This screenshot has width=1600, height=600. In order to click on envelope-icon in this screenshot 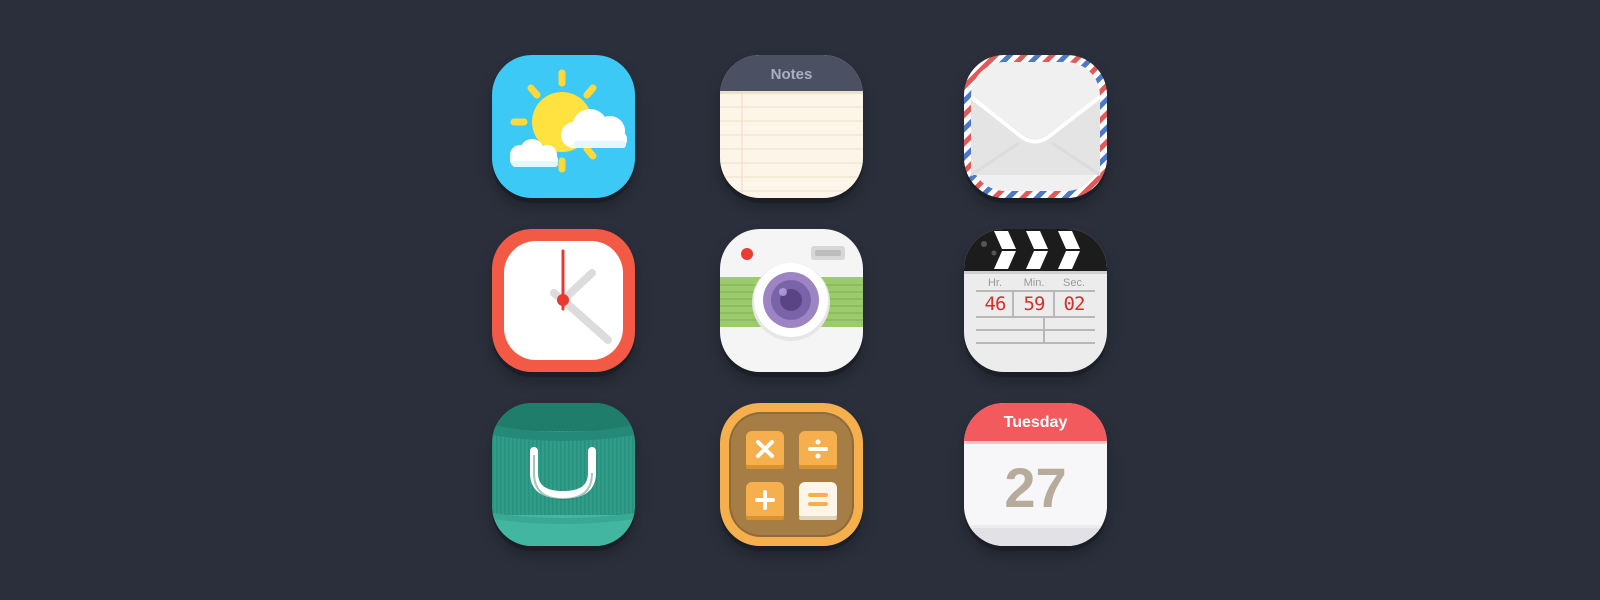, I will do `click(1035, 126)`.